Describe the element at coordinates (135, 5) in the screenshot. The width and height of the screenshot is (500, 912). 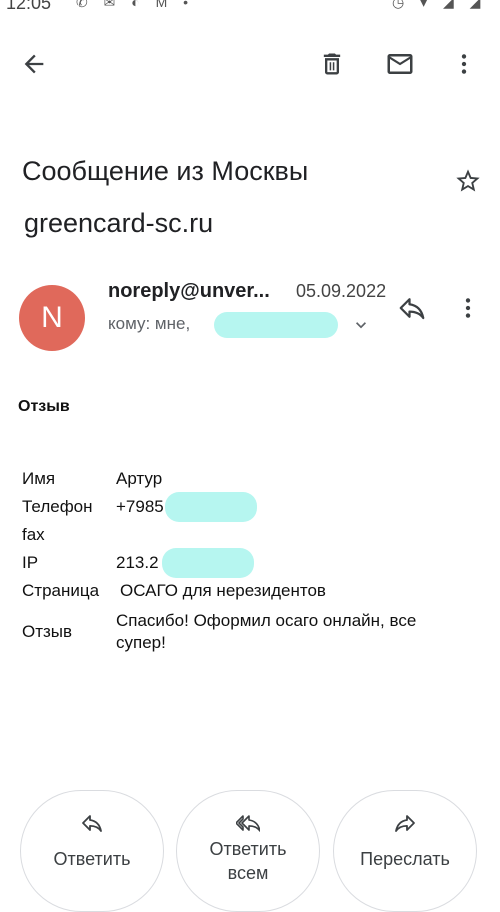
I see `notification-icons: ✆ ✉ ◐ M •` at that location.